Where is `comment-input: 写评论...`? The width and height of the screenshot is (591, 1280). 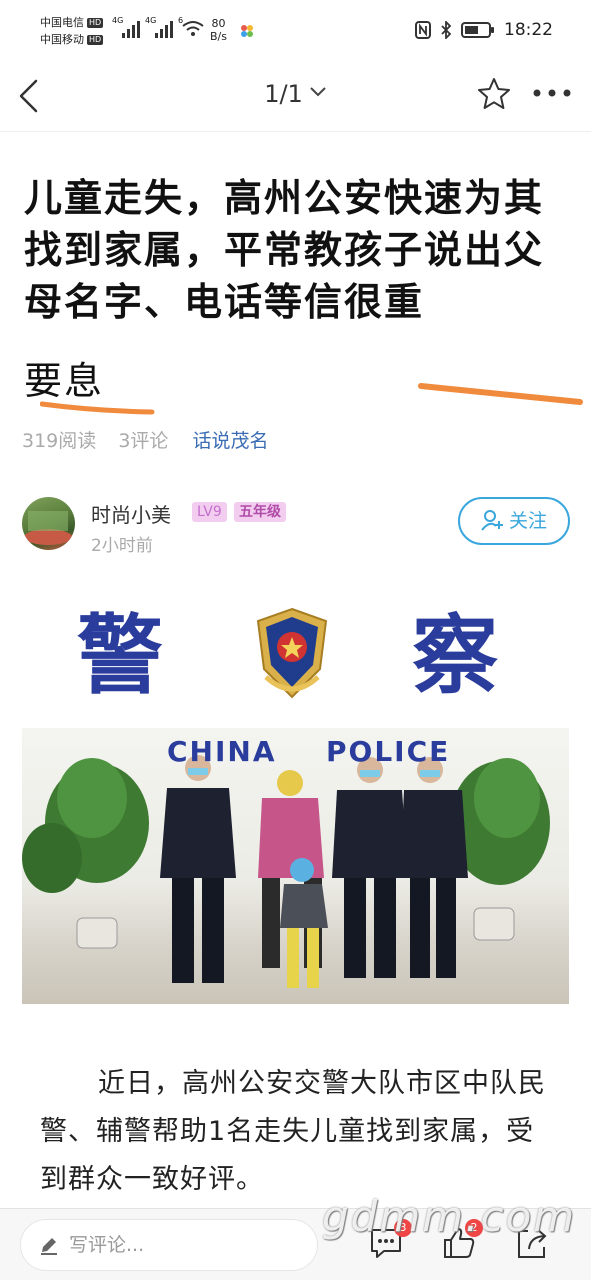 comment-input: 写评论... is located at coordinates (169, 1245).